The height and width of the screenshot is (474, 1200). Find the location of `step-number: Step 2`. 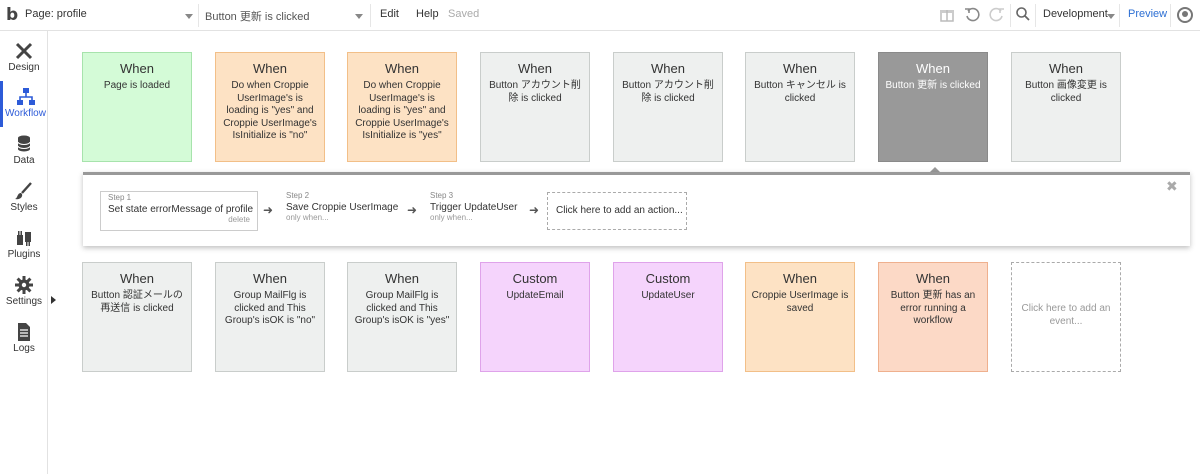

step-number: Step 2 is located at coordinates (298, 195).